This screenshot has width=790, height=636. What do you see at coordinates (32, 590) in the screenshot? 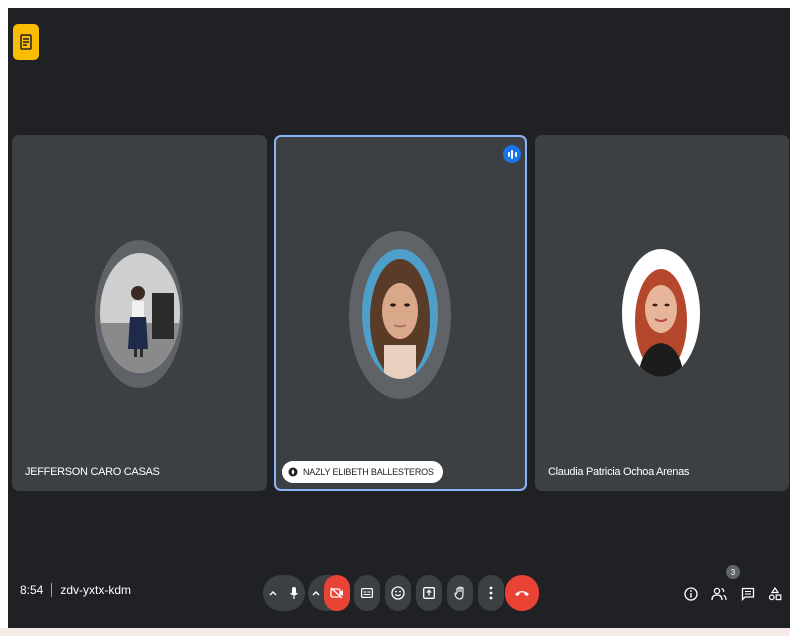
I see `meeting-time: 8:54` at bounding box center [32, 590].